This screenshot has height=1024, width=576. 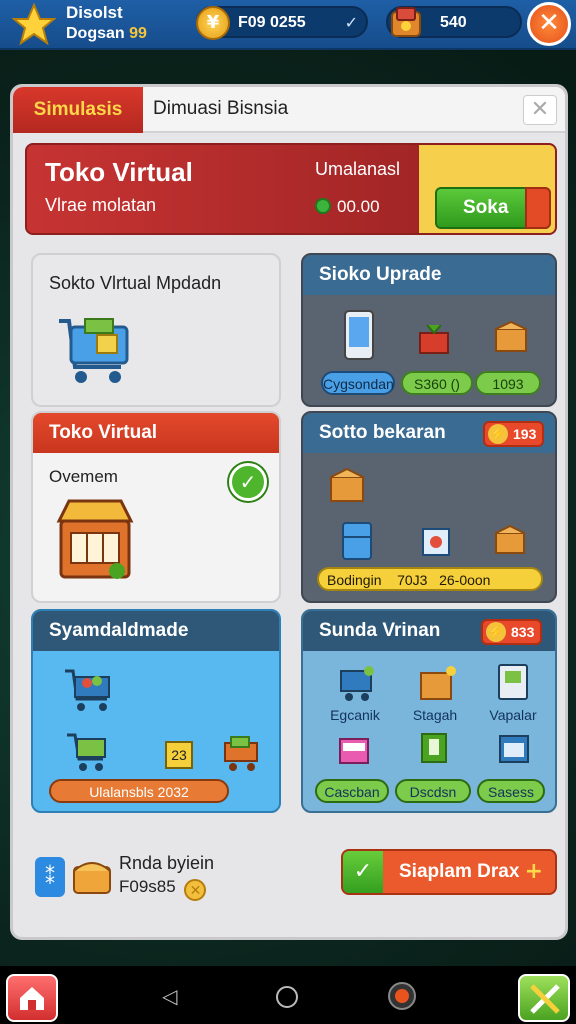 I want to click on panel-close-button: ✕, so click(x=540, y=110).